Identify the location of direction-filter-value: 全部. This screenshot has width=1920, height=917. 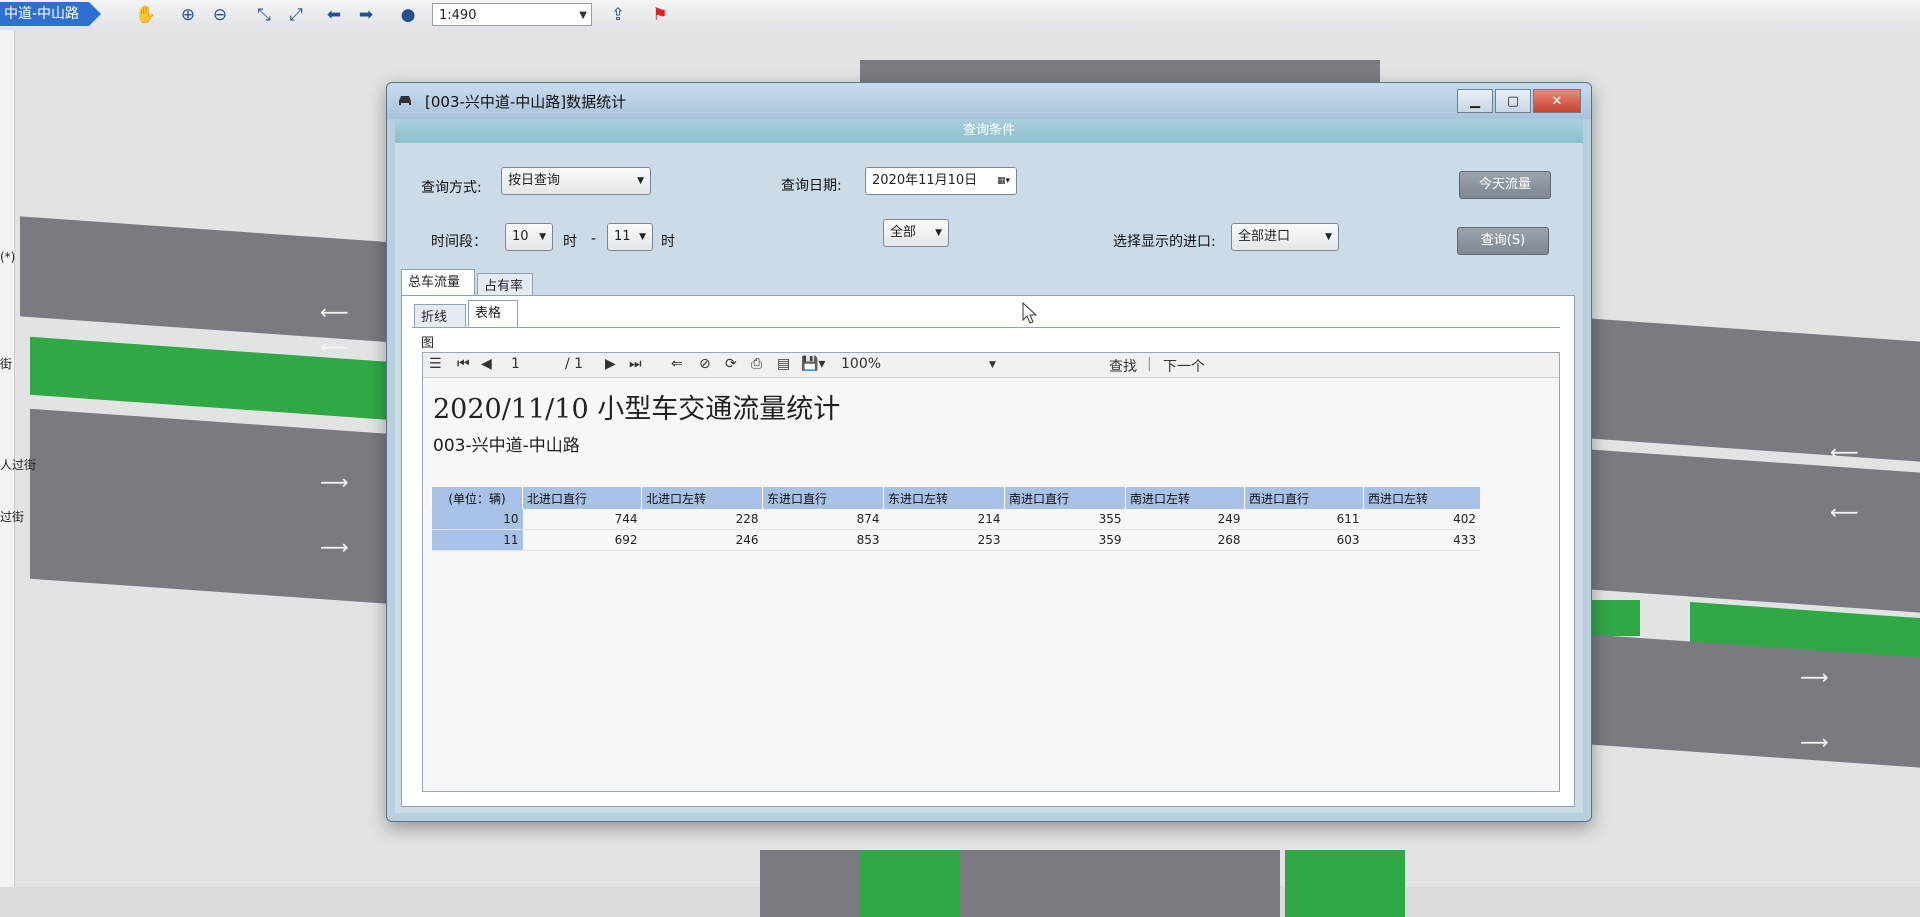
(903, 232).